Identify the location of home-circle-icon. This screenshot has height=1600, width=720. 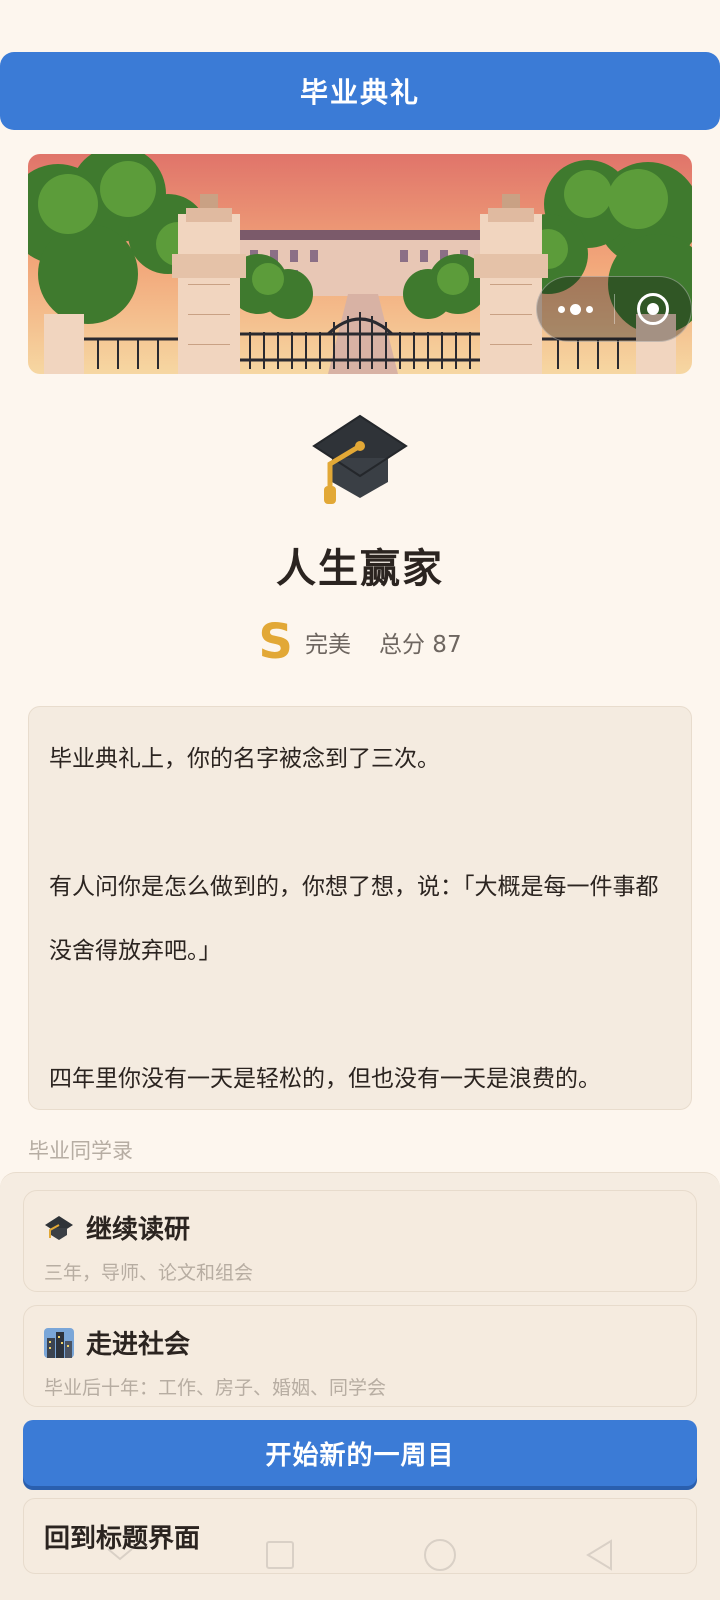
(440, 1555).